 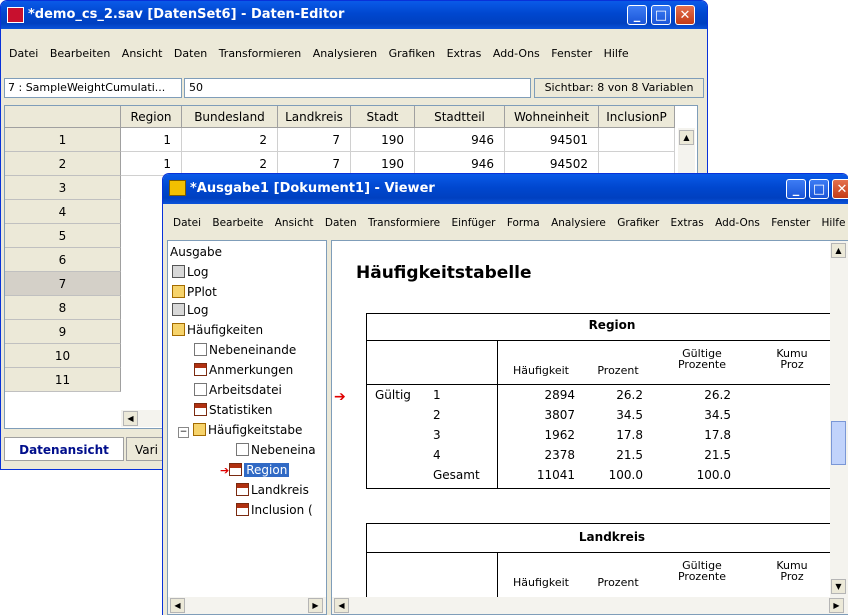 What do you see at coordinates (590, 605) in the screenshot?
I see `content-horizontal-scrollbar: ◀ ▶` at bounding box center [590, 605].